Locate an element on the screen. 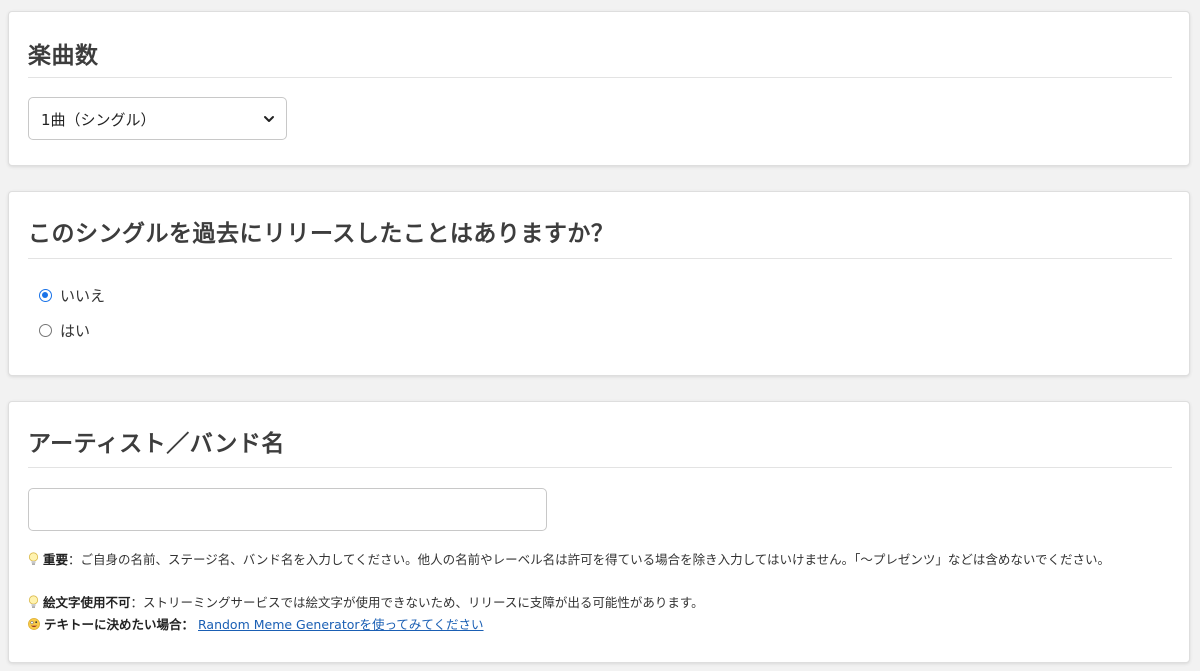  radio-label-yes: はい is located at coordinates (75, 330).